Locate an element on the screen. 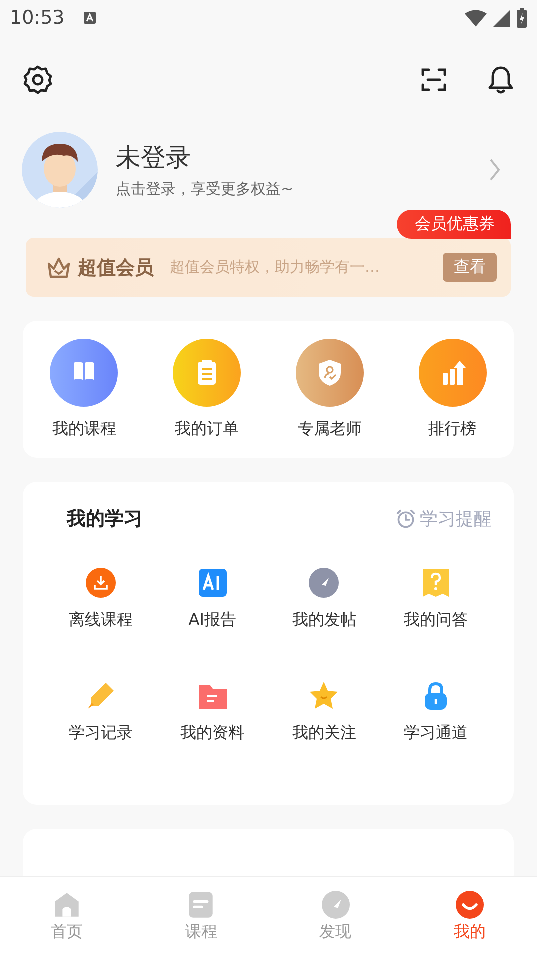 This screenshot has height=956, width=537. pencil-icon is located at coordinates (101, 696).